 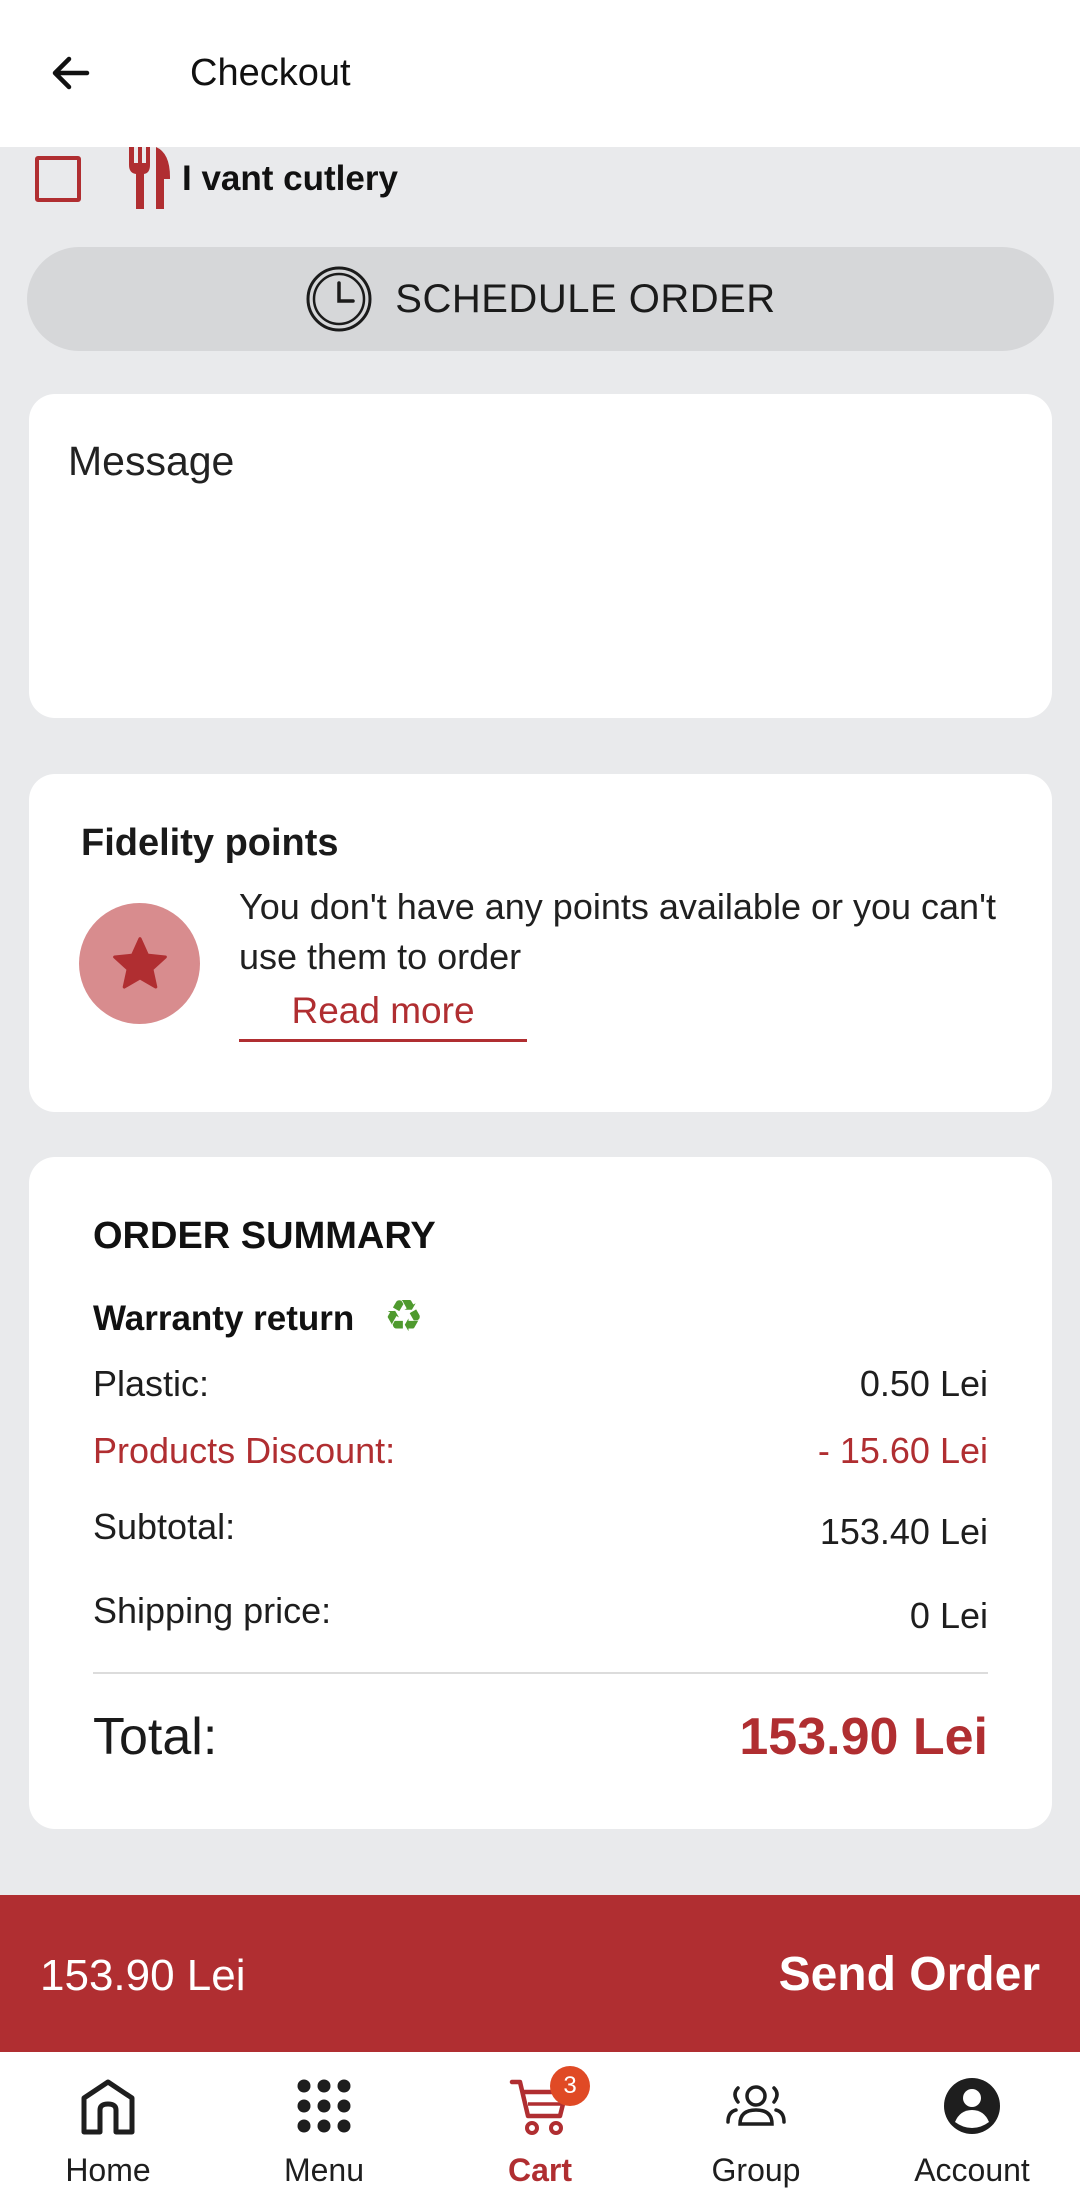 I want to click on group-icon, so click(x=756, y=2105).